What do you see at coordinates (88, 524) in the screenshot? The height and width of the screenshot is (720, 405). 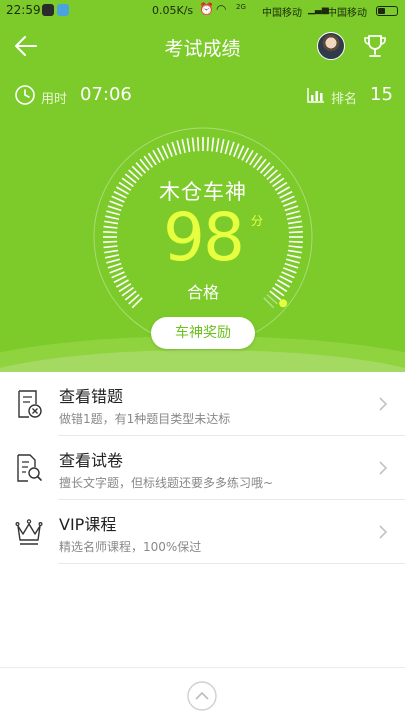 I see `menu-title: VIP课程` at bounding box center [88, 524].